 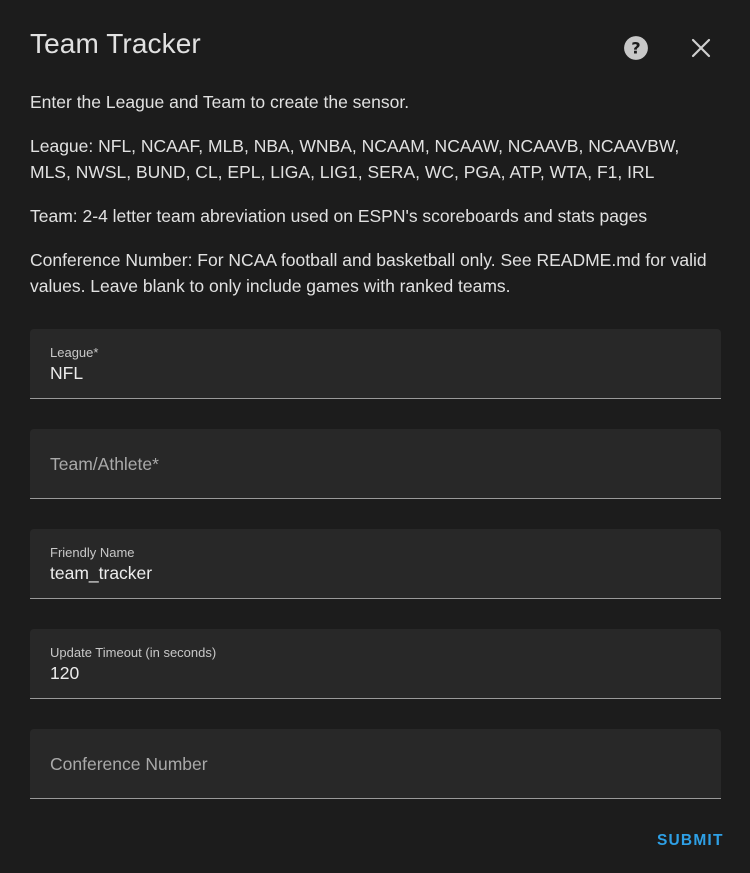 I want to click on dialog-title: Team Tracker, so click(x=115, y=43).